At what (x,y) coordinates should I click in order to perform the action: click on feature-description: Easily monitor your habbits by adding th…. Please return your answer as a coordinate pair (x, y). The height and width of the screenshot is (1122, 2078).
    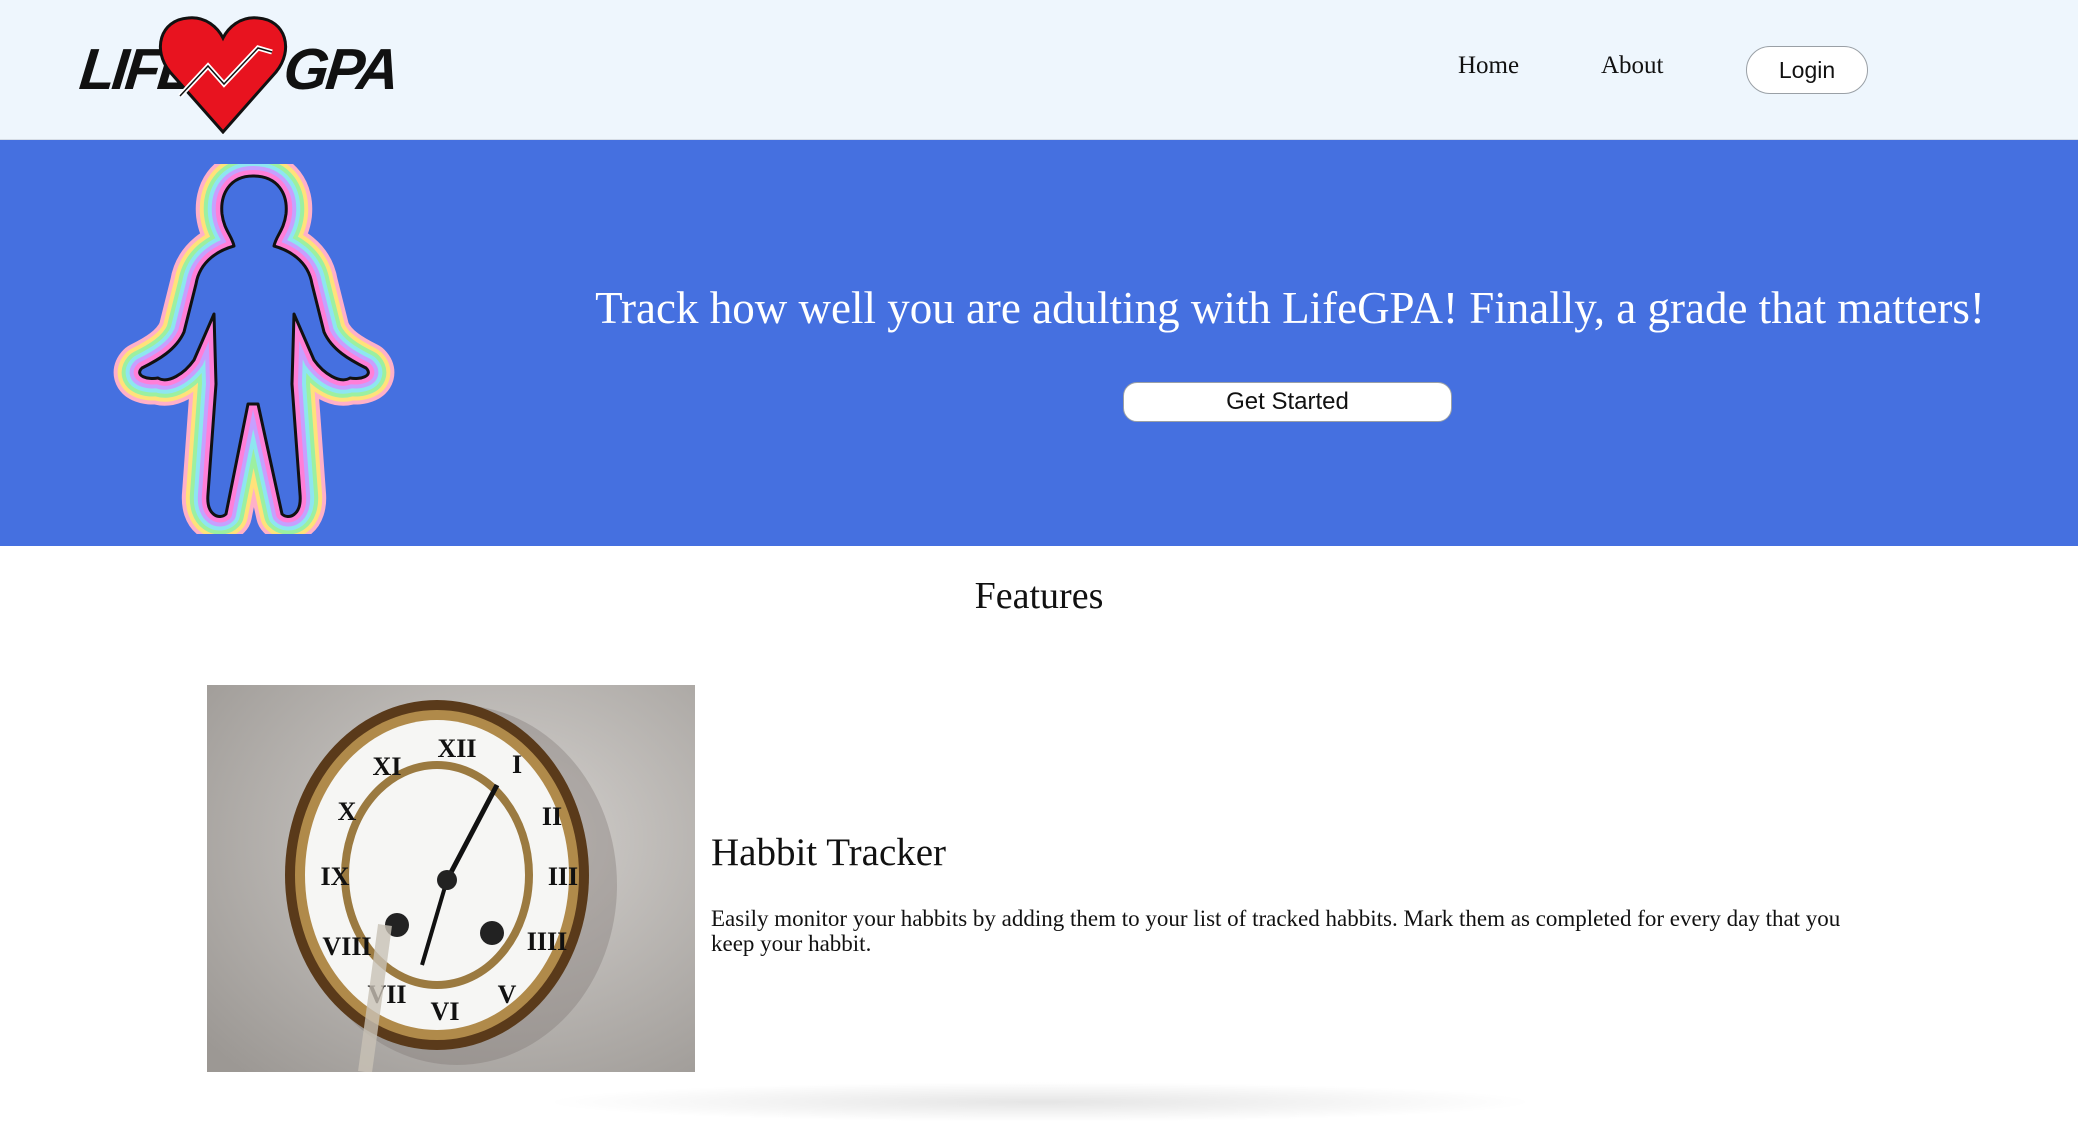
    Looking at the image, I should click on (1276, 931).